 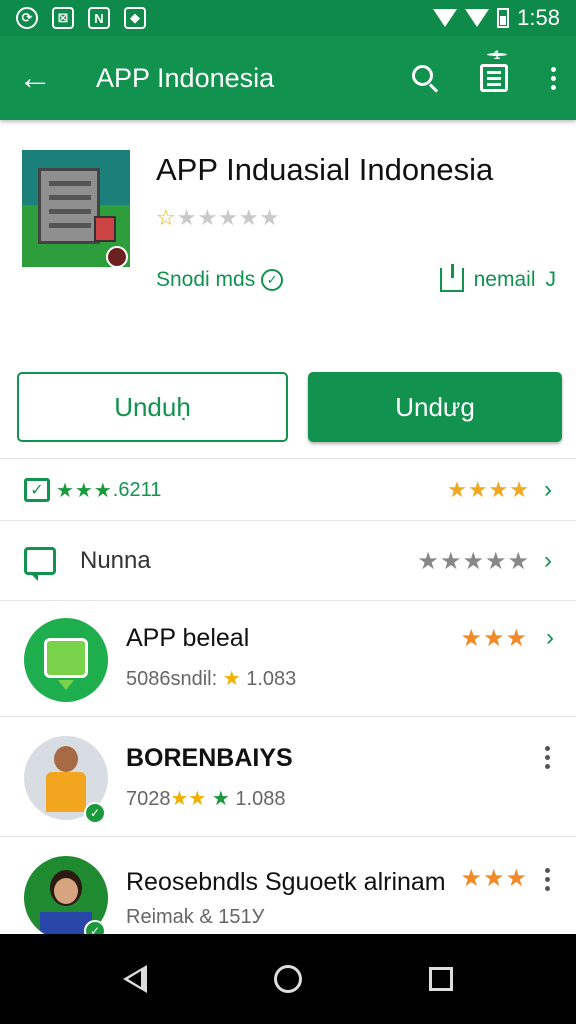 What do you see at coordinates (84, 490) in the screenshot?
I see `rating-stars-left: ★★★` at bounding box center [84, 490].